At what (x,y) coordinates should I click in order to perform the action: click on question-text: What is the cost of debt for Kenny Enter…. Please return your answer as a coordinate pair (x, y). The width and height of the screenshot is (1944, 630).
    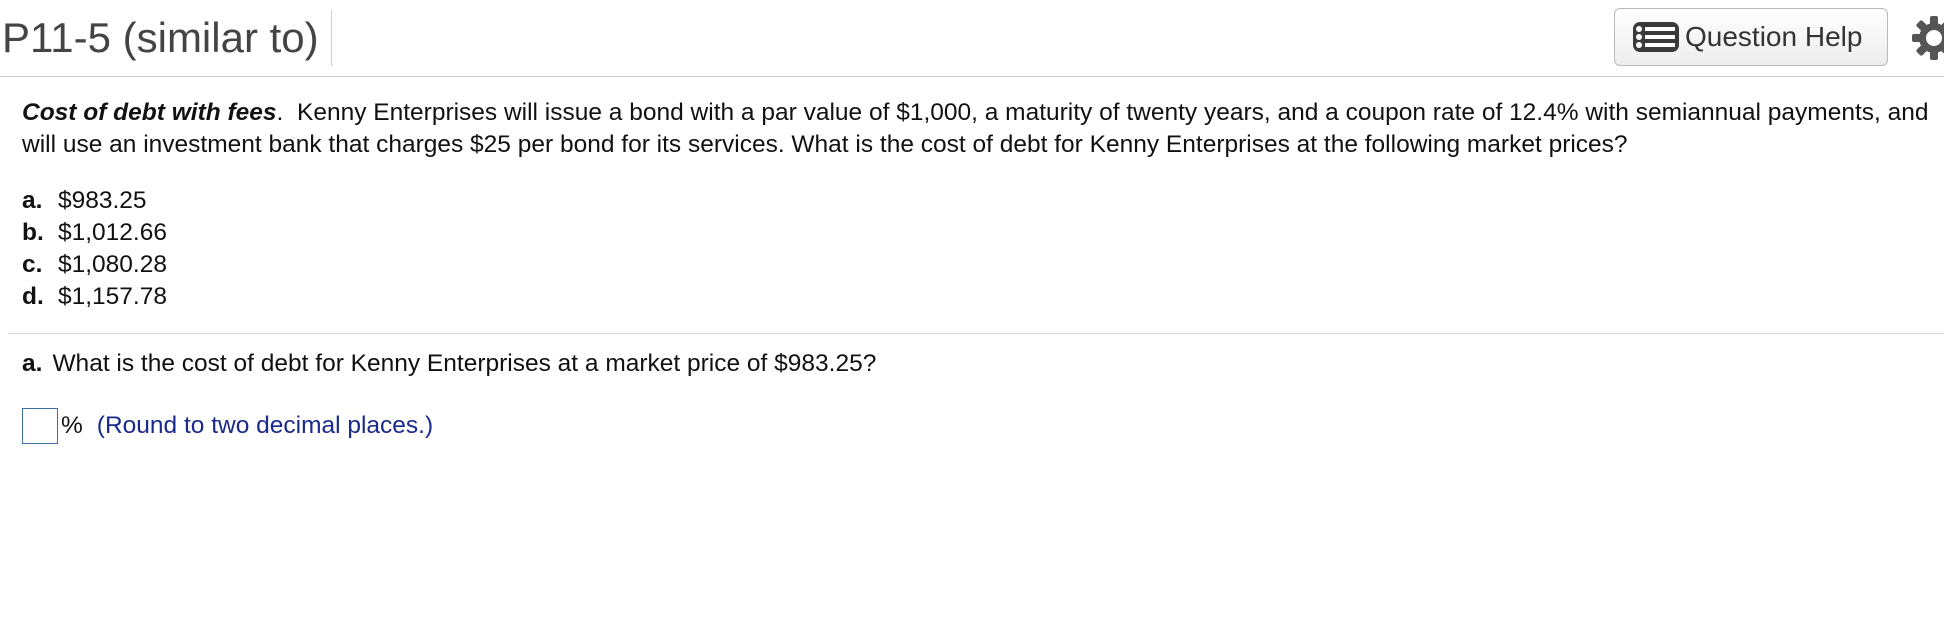
    Looking at the image, I should click on (464, 363).